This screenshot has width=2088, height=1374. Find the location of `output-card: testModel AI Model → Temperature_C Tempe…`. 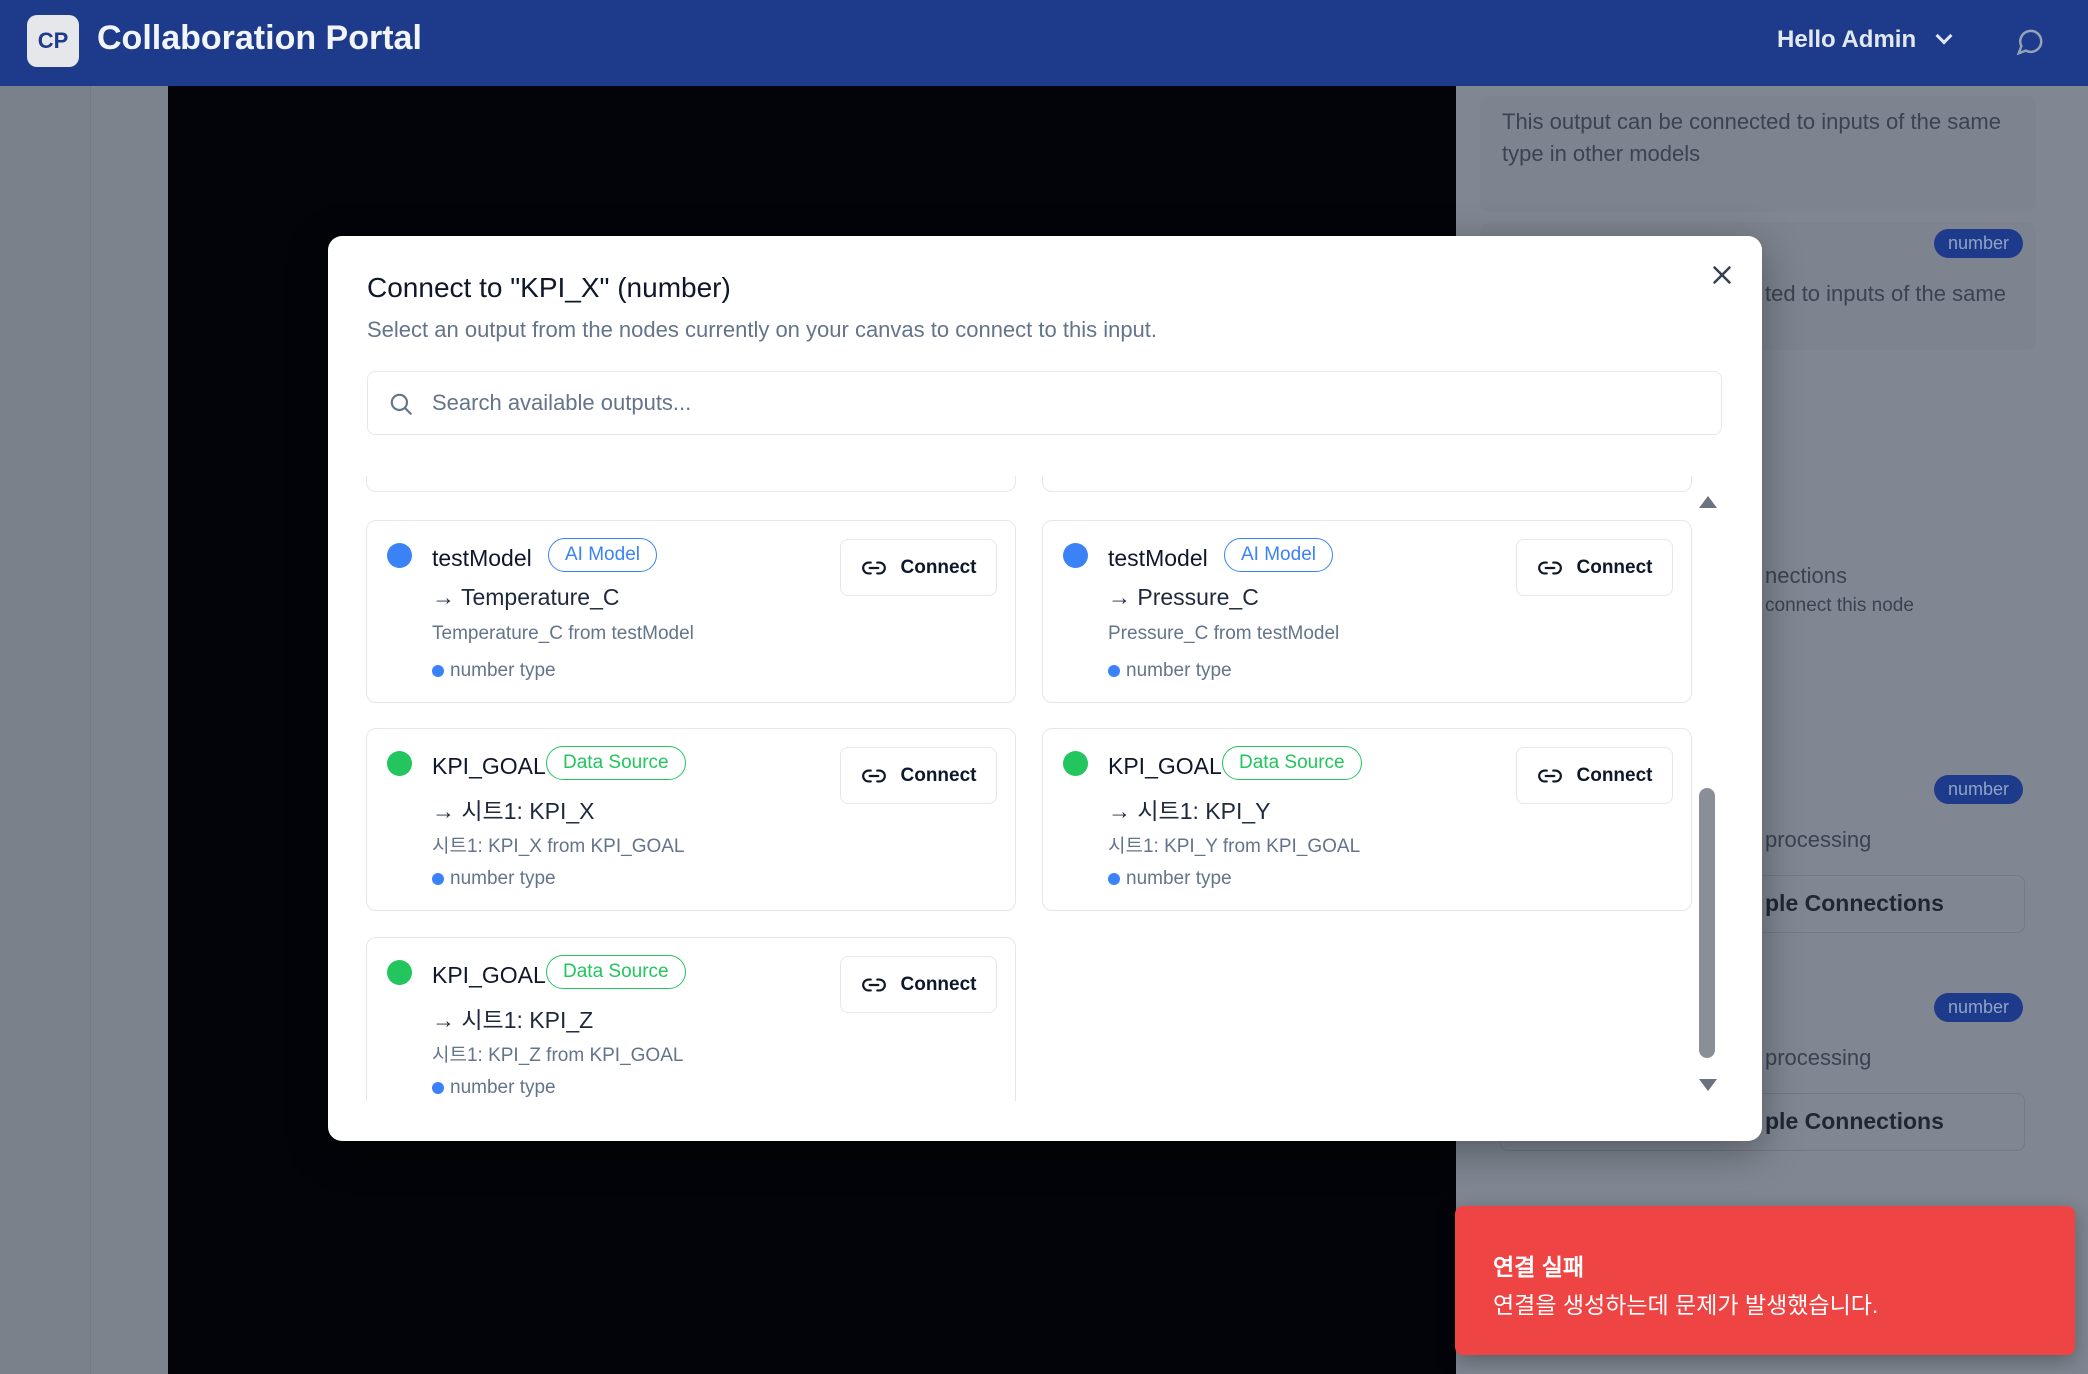

output-card: testModel AI Model → Temperature_C Tempe… is located at coordinates (691, 611).